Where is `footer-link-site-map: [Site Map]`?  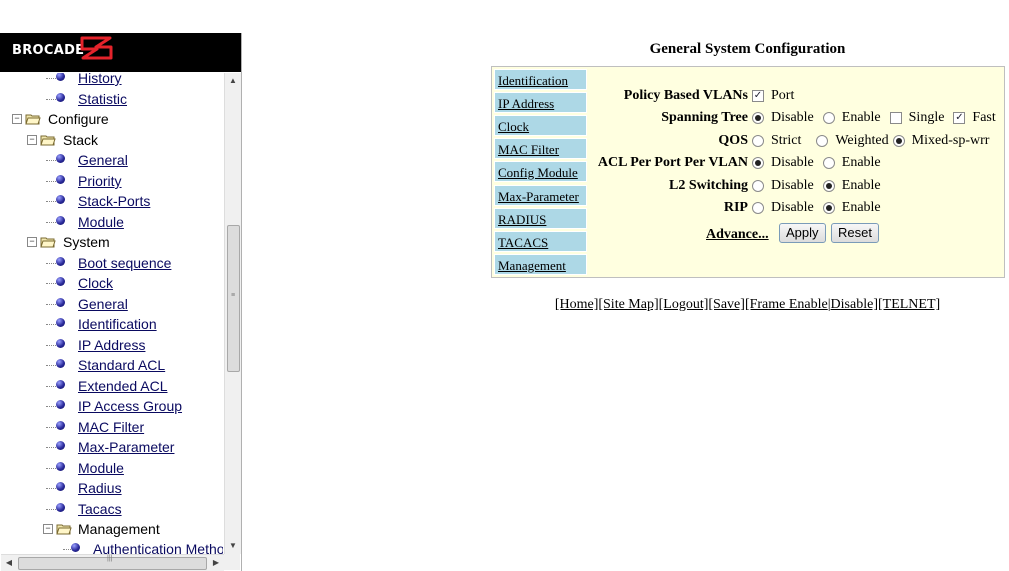
footer-link-site-map: [Site Map] is located at coordinates (628, 304).